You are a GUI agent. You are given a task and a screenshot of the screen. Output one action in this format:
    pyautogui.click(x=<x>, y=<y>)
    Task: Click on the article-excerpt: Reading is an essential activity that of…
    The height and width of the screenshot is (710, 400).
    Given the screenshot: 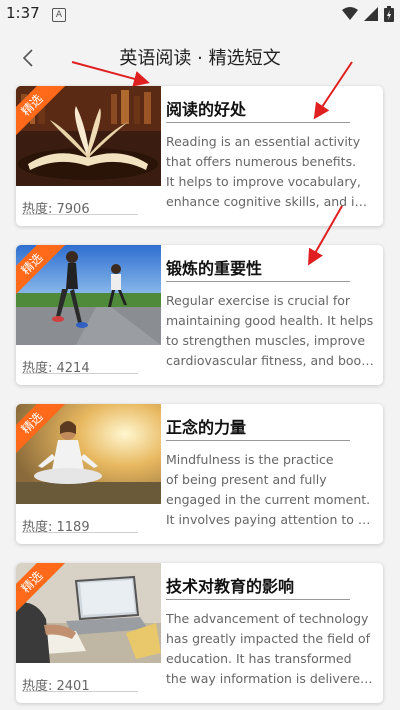 What is the action you would take?
    pyautogui.click(x=270, y=172)
    